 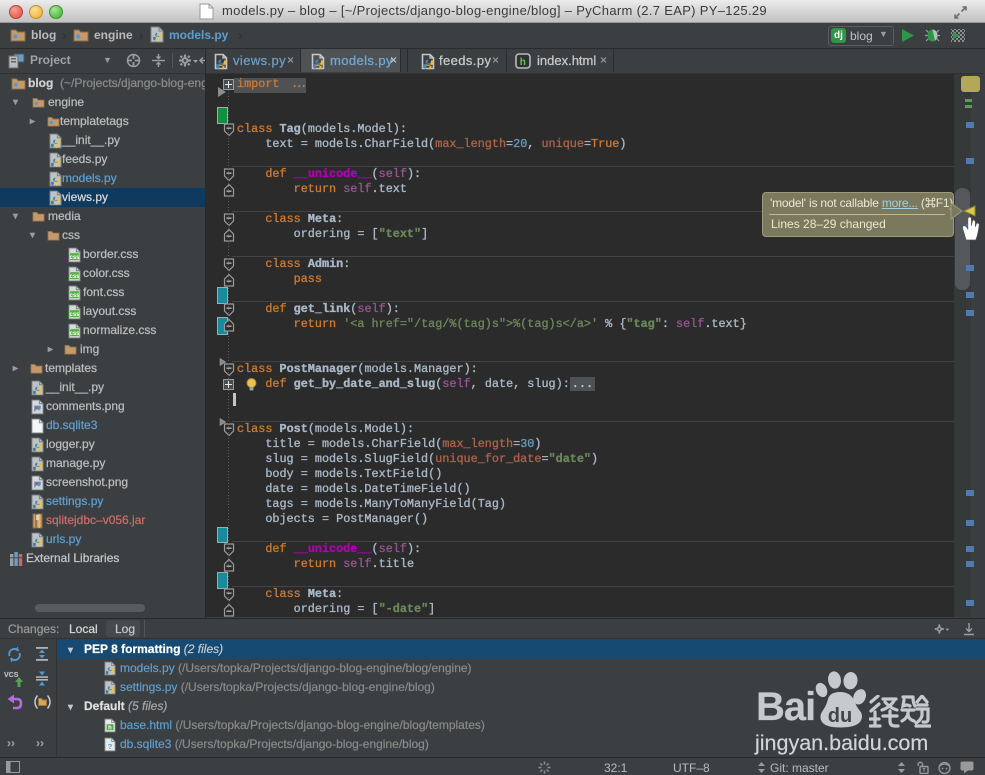 What do you see at coordinates (840, 716) in the screenshot?
I see `svg-text: du` at bounding box center [840, 716].